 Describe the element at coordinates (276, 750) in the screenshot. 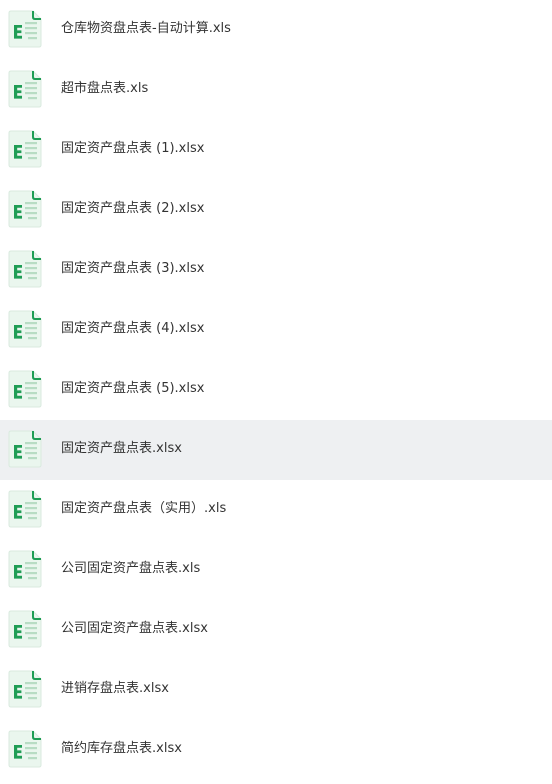

I see `file-row: 简约库存盘点表.xlsx` at that location.